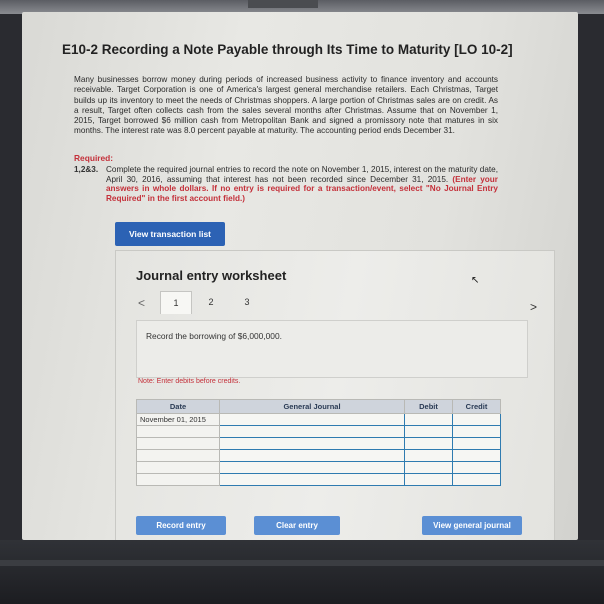 This screenshot has height=604, width=604. I want to click on required-heading: Required:, so click(94, 158).